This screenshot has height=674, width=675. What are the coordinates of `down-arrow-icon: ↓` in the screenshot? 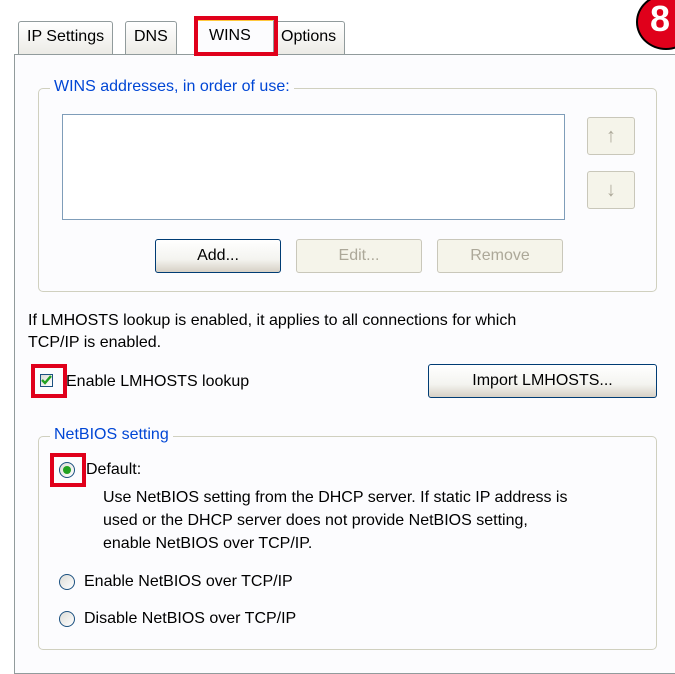 It's located at (611, 189).